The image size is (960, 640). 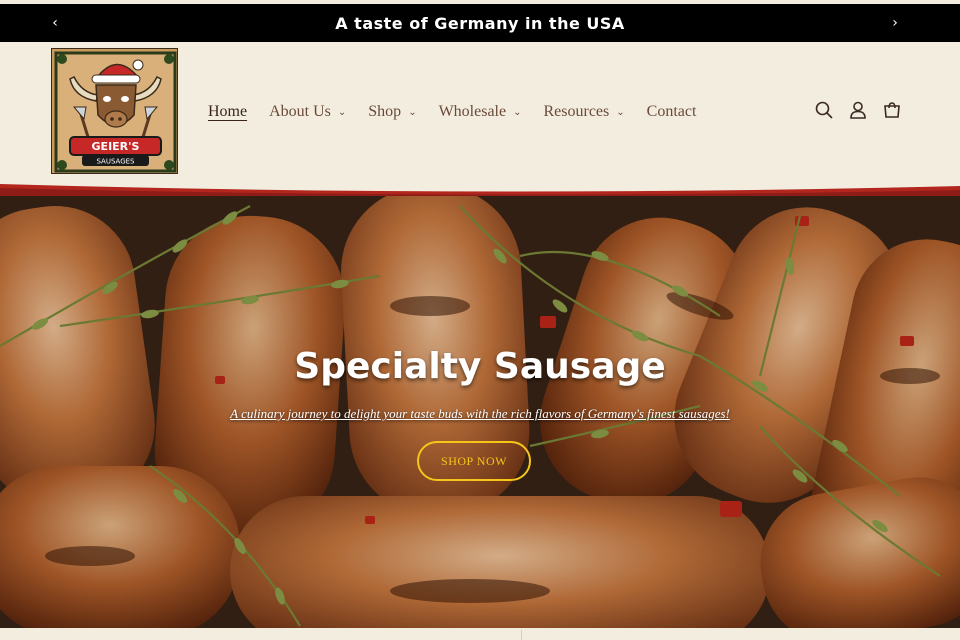 What do you see at coordinates (300, 111) in the screenshot?
I see `nav-label: About Us` at bounding box center [300, 111].